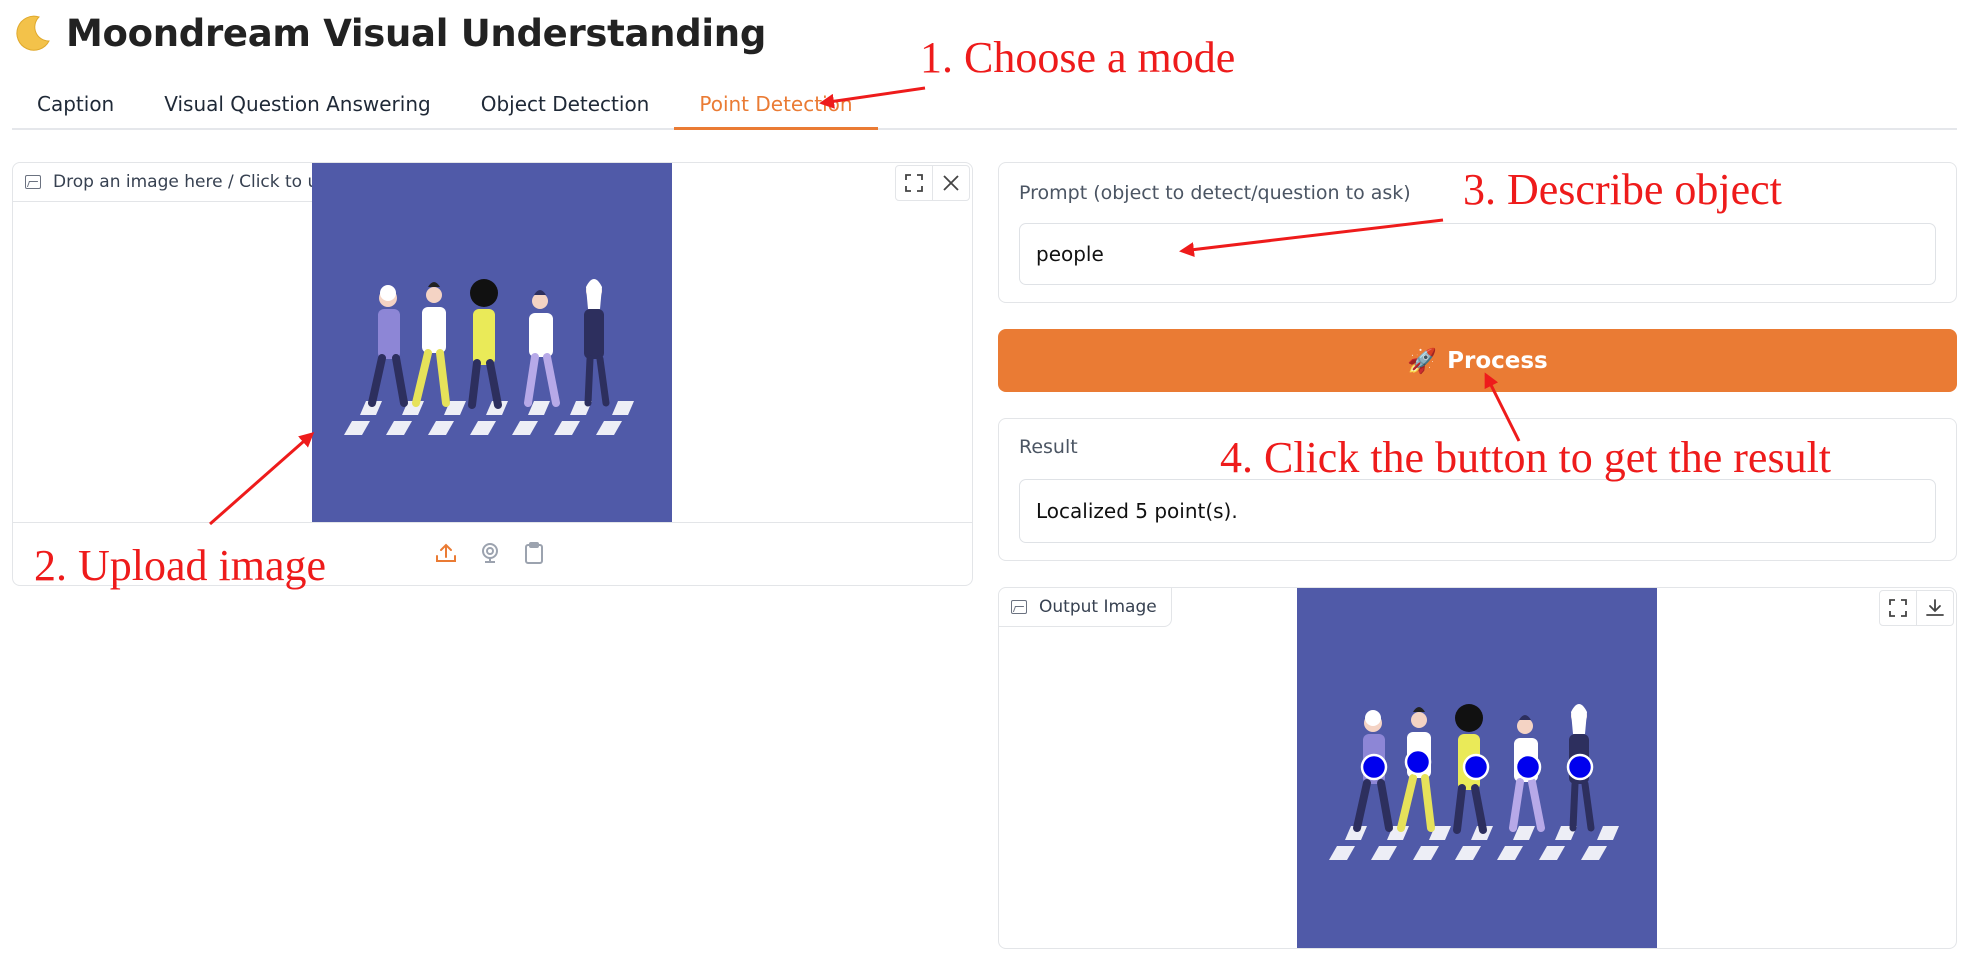  I want to click on page-title: Moondream Visual Understanding, so click(416, 33).